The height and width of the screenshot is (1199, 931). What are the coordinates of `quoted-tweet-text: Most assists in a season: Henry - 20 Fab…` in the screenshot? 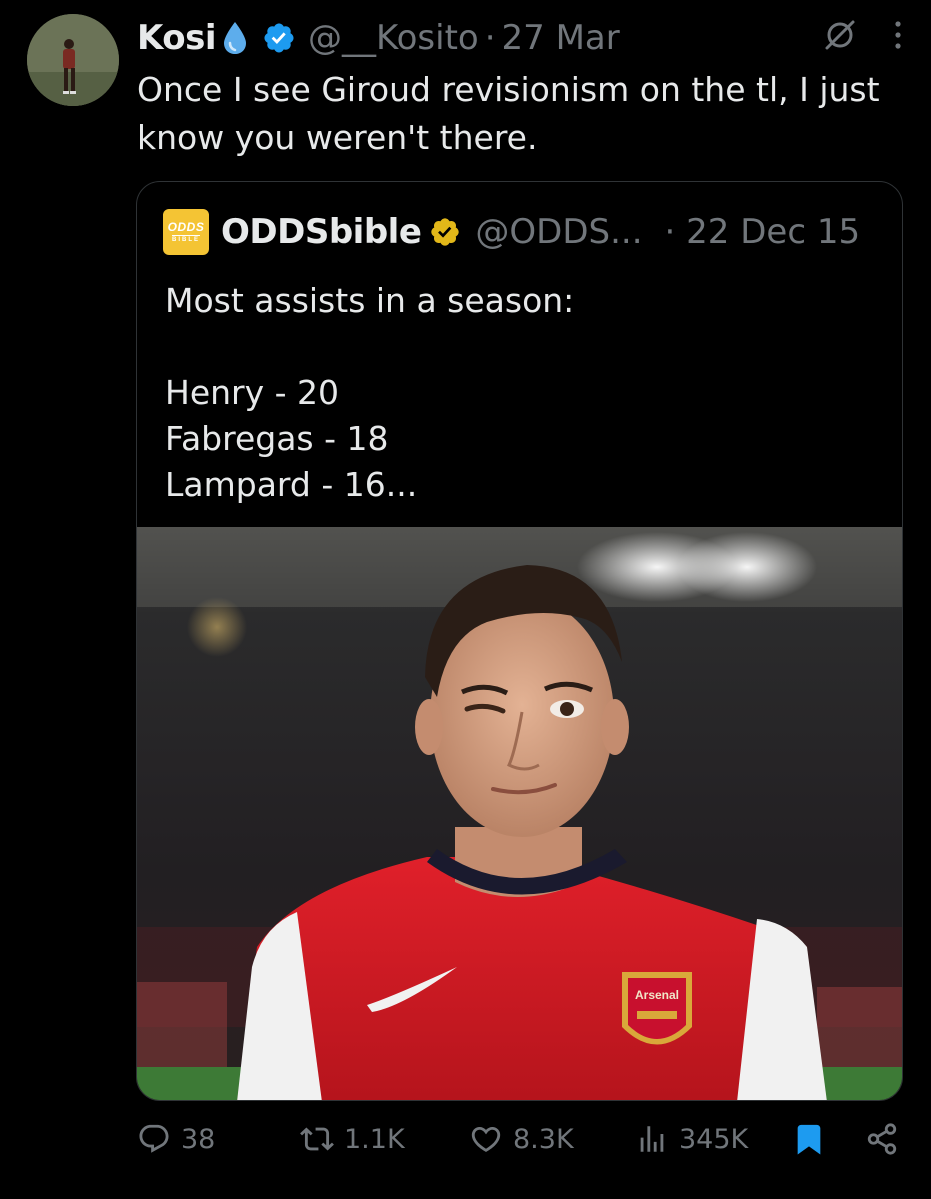 It's located at (520, 393).